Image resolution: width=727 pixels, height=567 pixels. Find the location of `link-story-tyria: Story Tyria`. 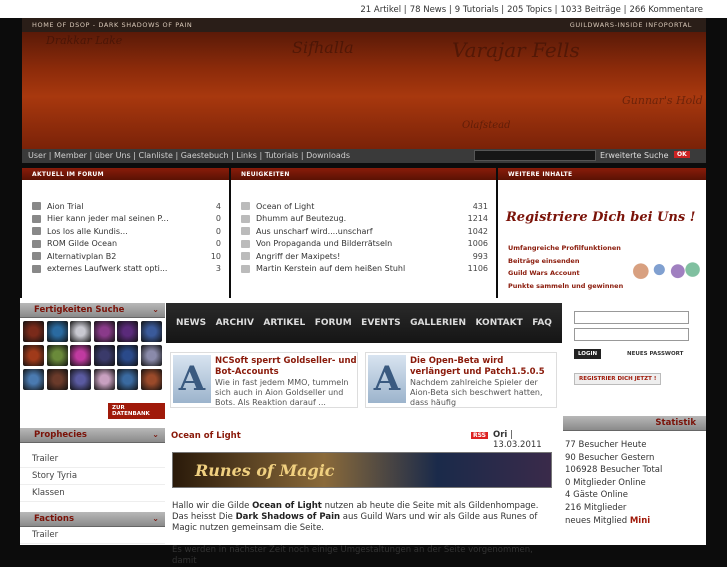

link-story-tyria: Story Tyria is located at coordinates (92, 476).